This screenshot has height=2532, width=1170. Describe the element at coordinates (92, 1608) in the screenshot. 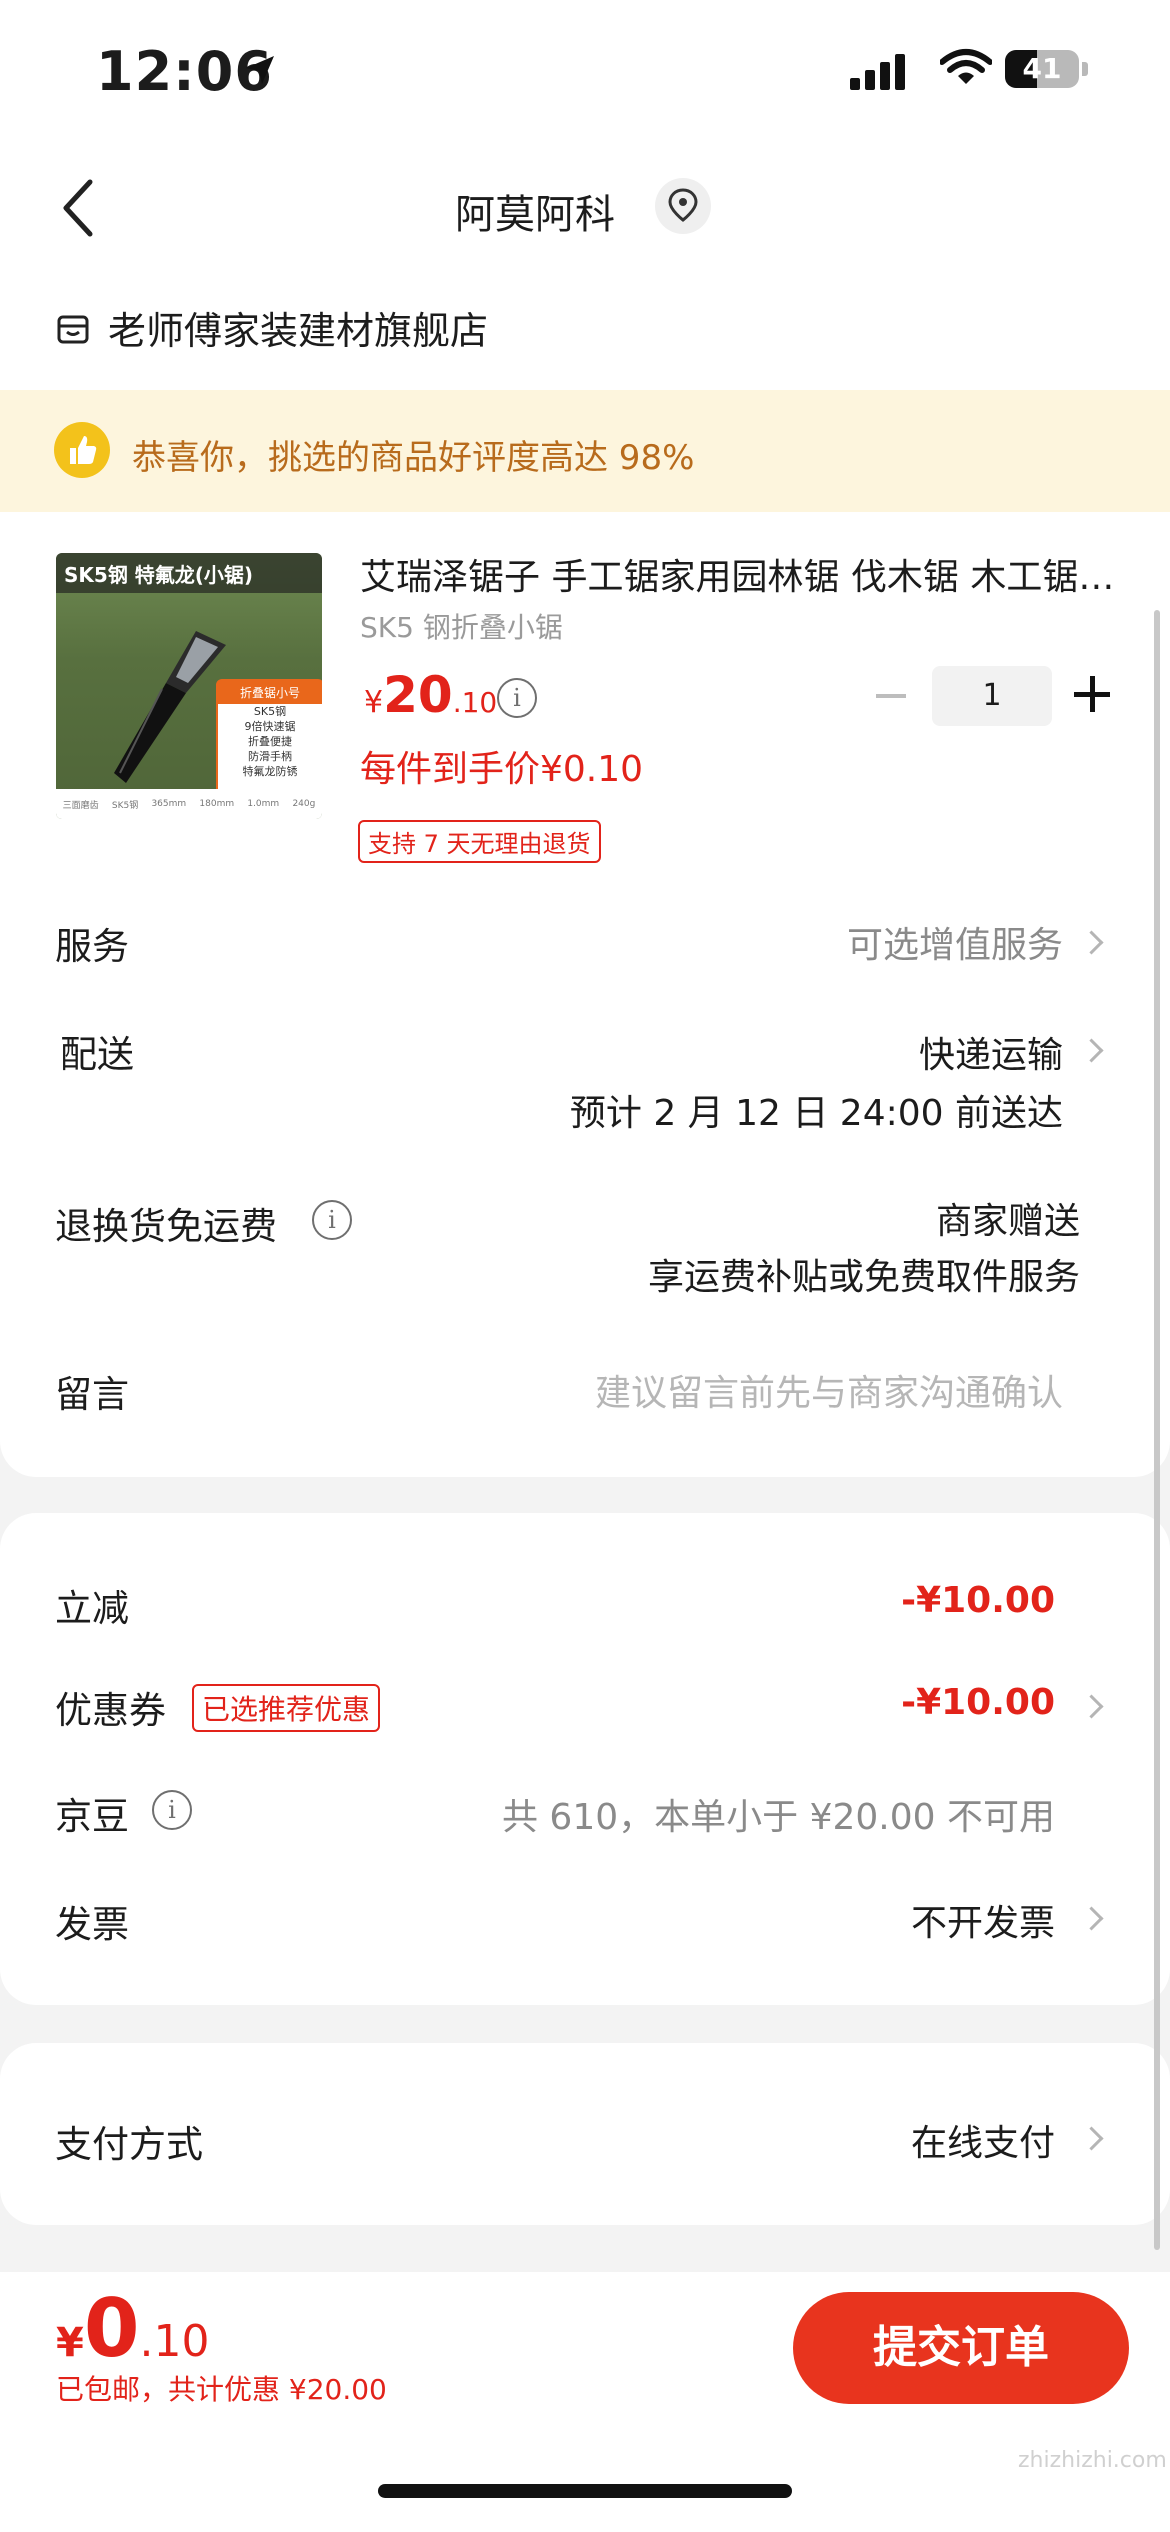

I see `instant-discount-label: 立减` at that location.